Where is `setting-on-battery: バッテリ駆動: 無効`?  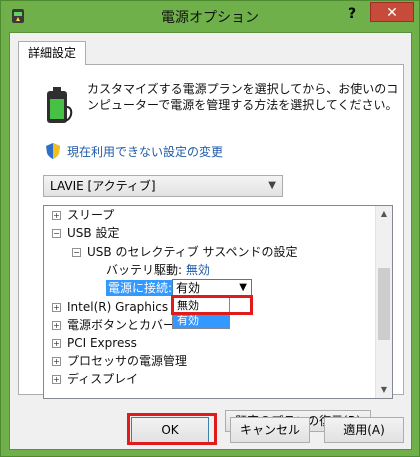 setting-on-battery: バッテリ駆動: 無効 is located at coordinates (158, 270).